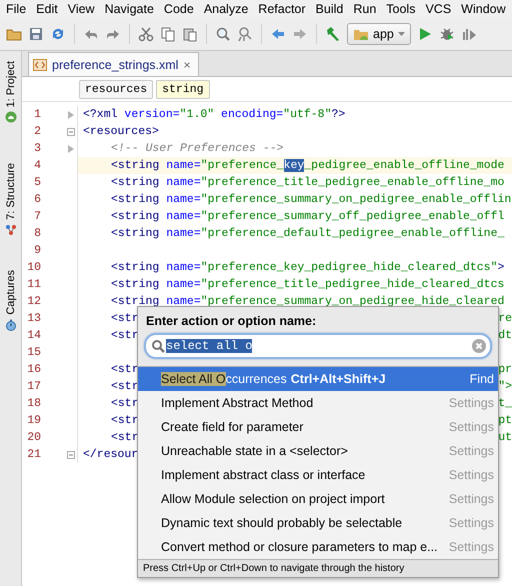 The width and height of the screenshot is (512, 586). I want to click on line-number: 11, so click(33, 284).